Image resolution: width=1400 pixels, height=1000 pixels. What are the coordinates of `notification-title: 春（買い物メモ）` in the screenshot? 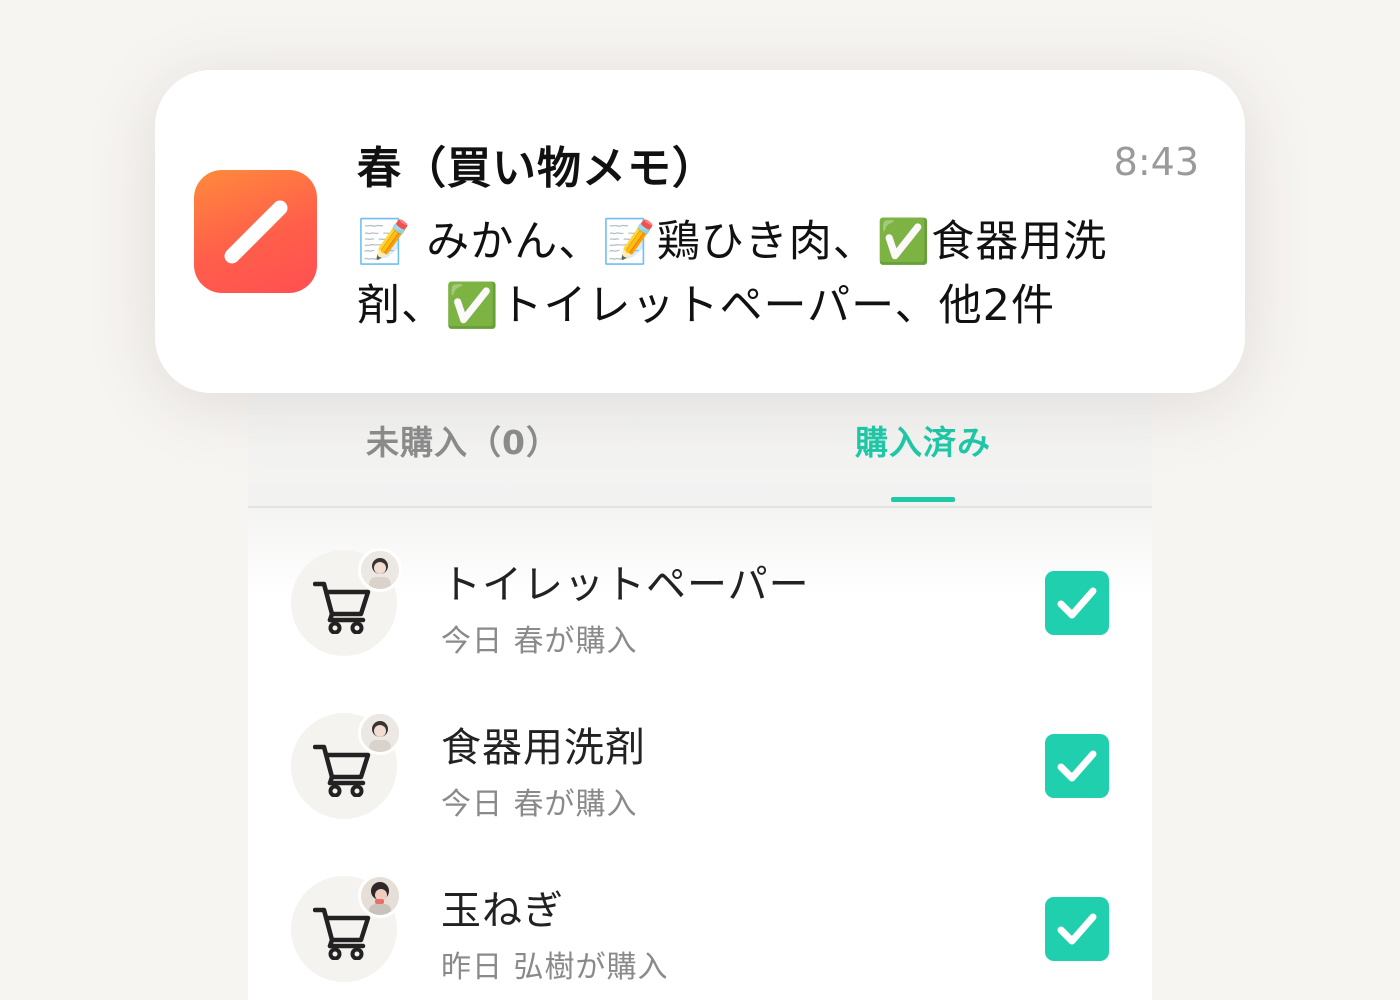 It's located at (537, 168).